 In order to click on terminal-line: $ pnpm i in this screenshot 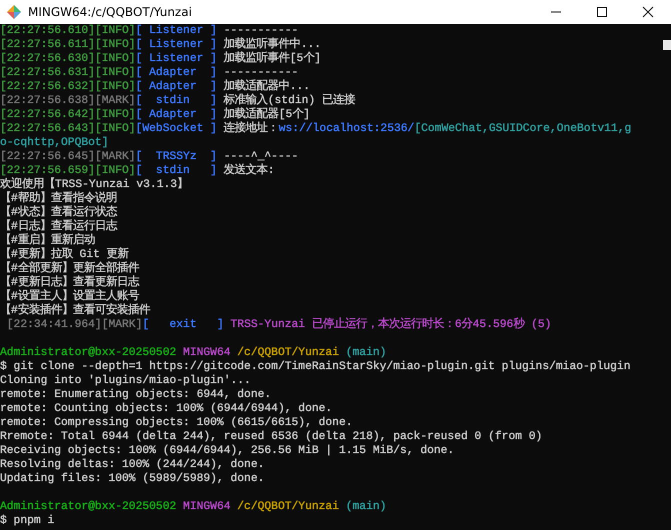, I will do `click(28, 521)`.